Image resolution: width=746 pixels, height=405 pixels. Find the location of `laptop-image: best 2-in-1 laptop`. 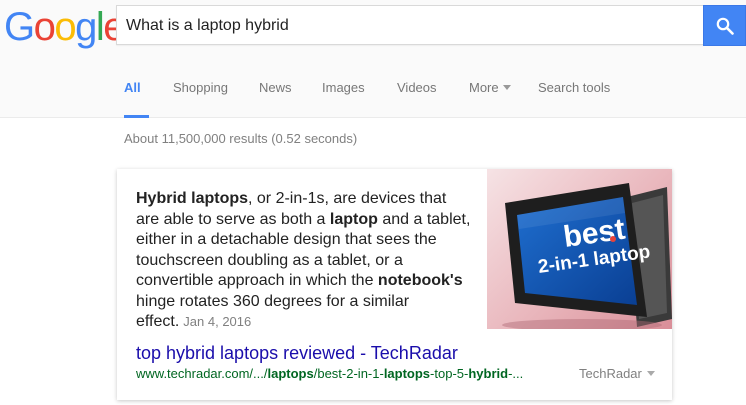

laptop-image: best 2-in-1 laptop is located at coordinates (587, 256).